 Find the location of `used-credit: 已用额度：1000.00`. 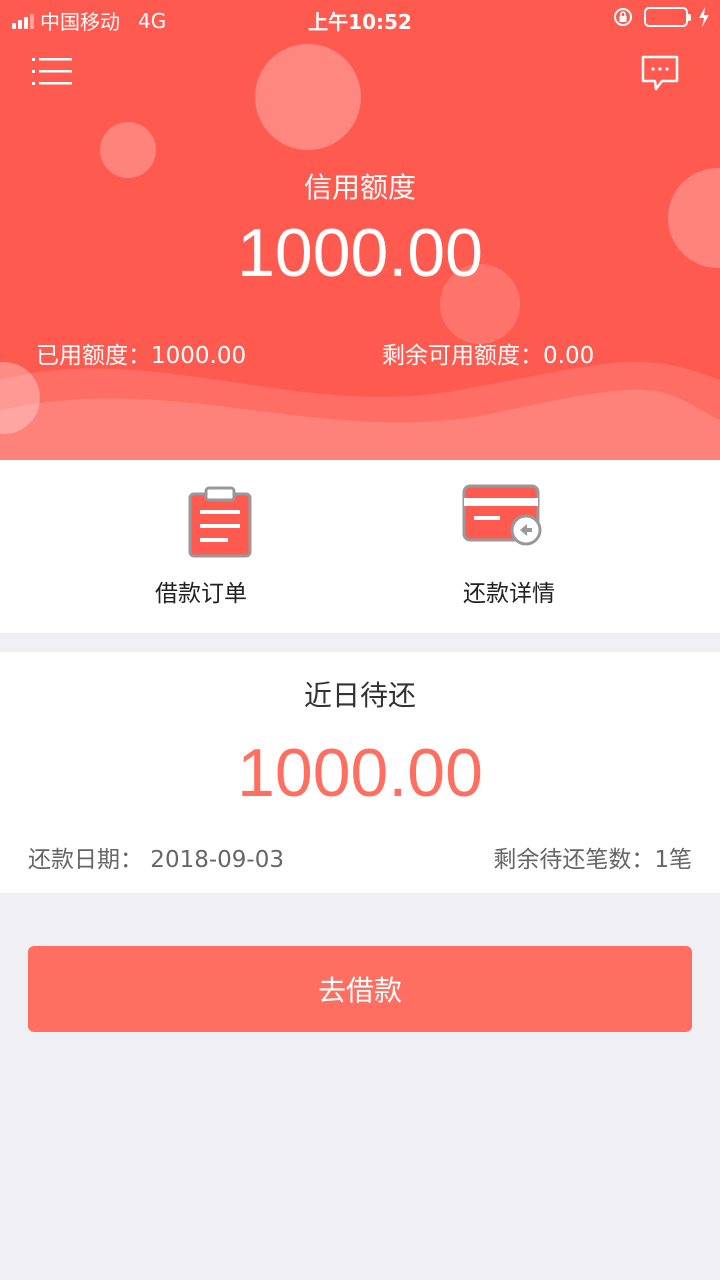

used-credit: 已用额度：1000.00 is located at coordinates (141, 356).